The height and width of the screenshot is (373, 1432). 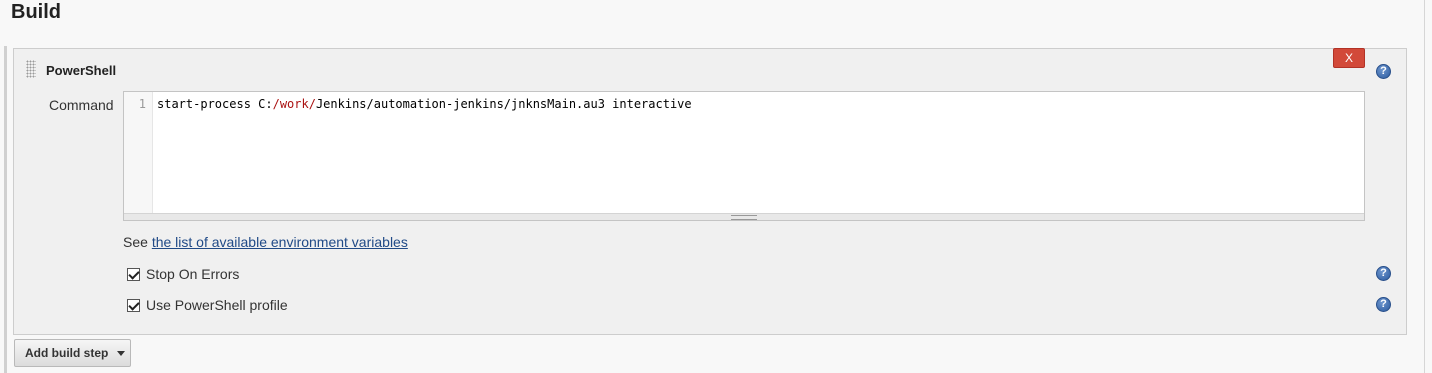 I want to click on line-number-gutter: 1, so click(x=138, y=153).